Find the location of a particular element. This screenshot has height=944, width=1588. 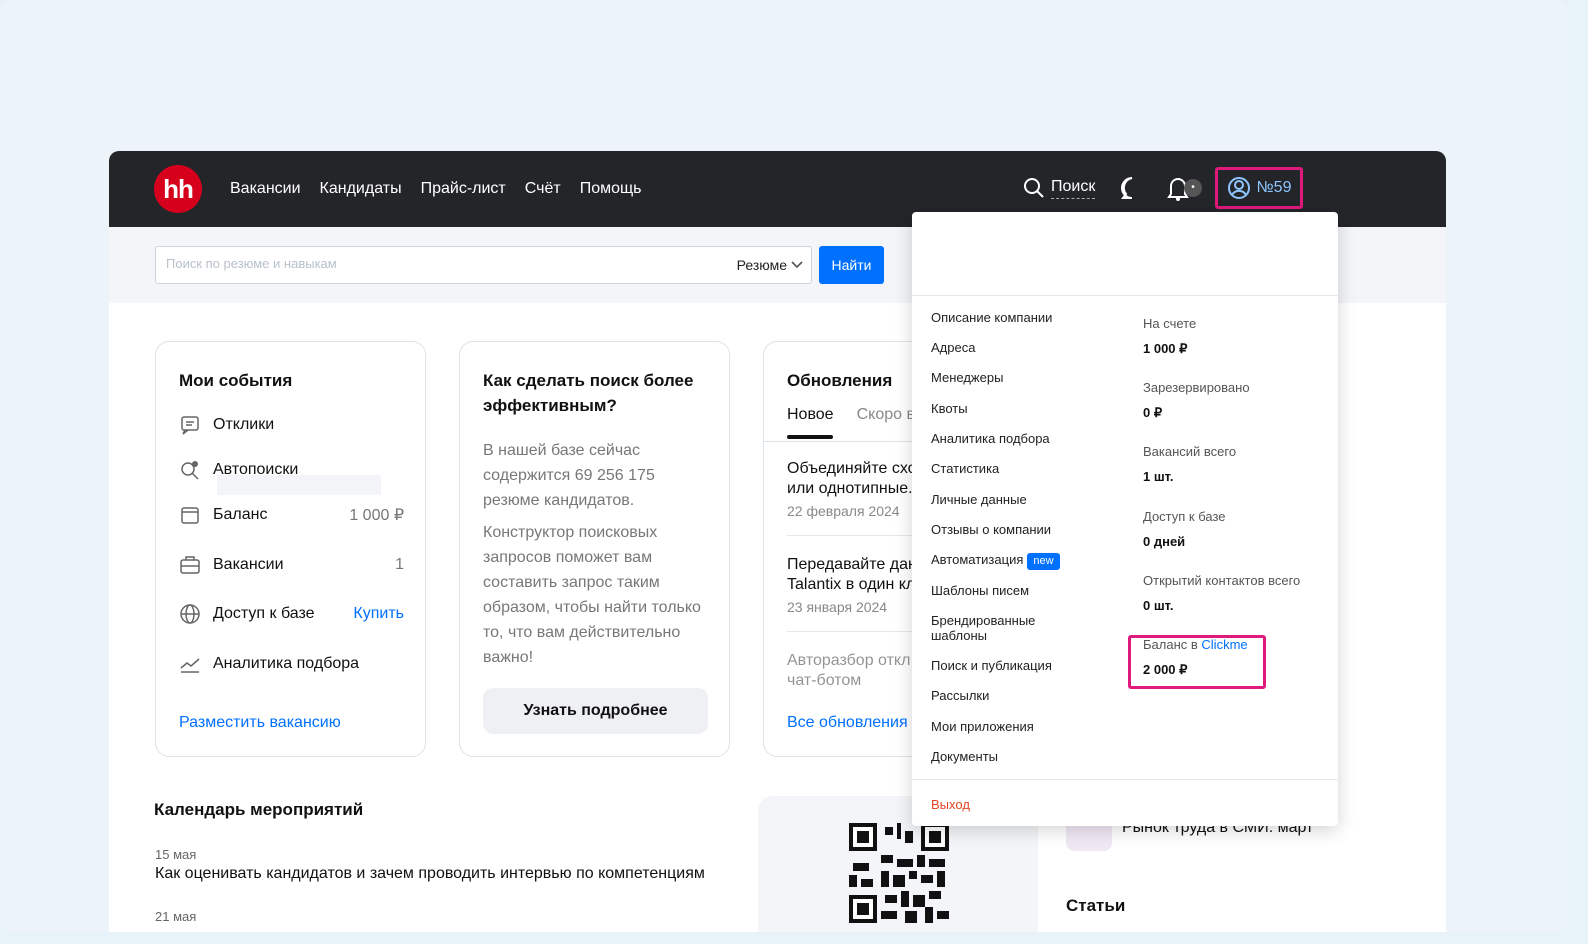

notification-badge: • is located at coordinates (1193, 188).